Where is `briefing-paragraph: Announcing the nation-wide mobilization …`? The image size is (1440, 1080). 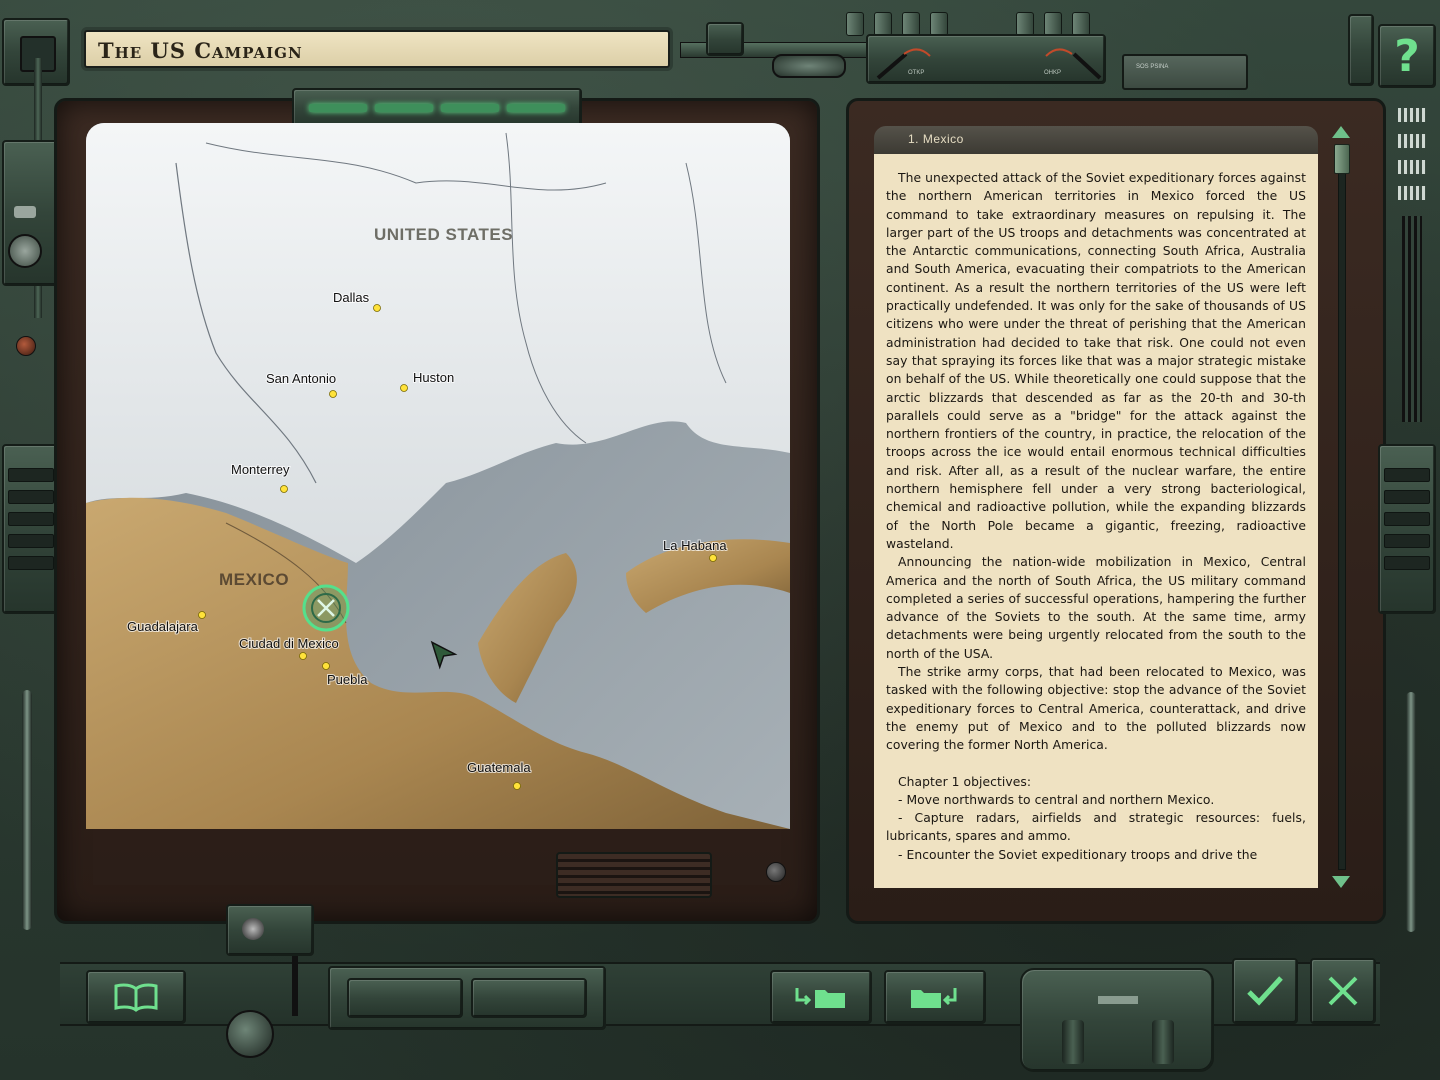 briefing-paragraph: Announcing the nation-wide mobilization … is located at coordinates (1096, 608).